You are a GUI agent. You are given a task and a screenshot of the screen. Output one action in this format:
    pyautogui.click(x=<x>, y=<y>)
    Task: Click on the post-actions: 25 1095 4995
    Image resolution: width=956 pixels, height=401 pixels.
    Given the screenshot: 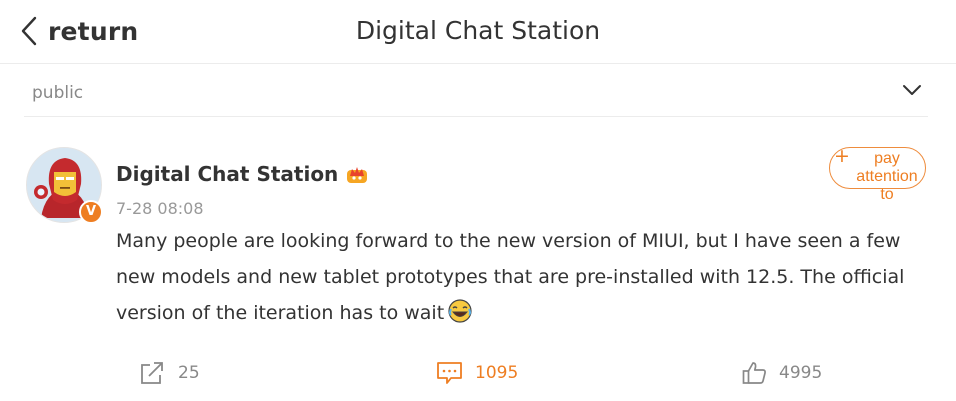 What is the action you would take?
    pyautogui.click(x=478, y=375)
    